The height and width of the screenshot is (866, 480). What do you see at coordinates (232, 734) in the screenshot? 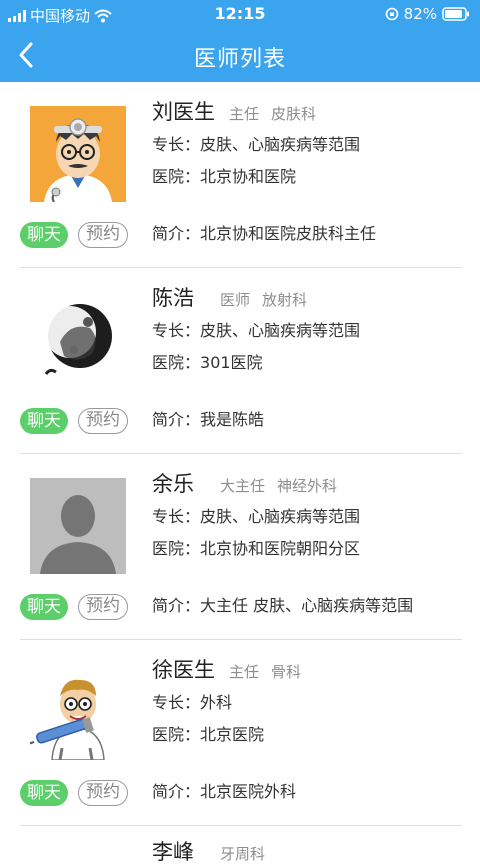
I see `hospital-value: 北京医院` at bounding box center [232, 734].